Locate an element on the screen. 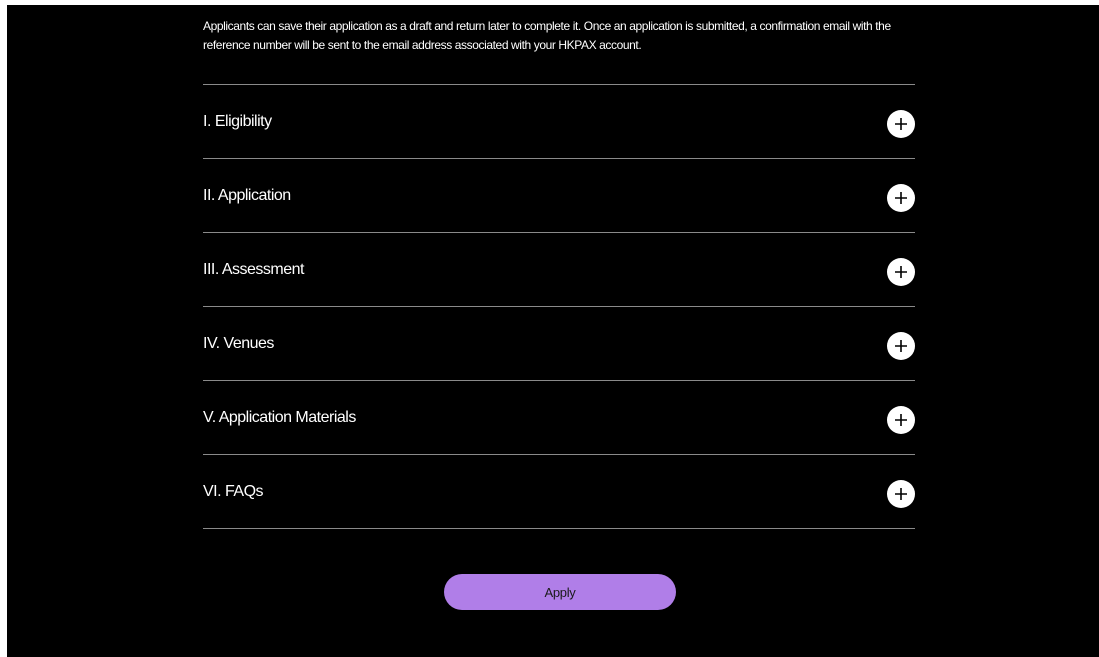  accordion-item-assessment: III. Assessment is located at coordinates (559, 270).